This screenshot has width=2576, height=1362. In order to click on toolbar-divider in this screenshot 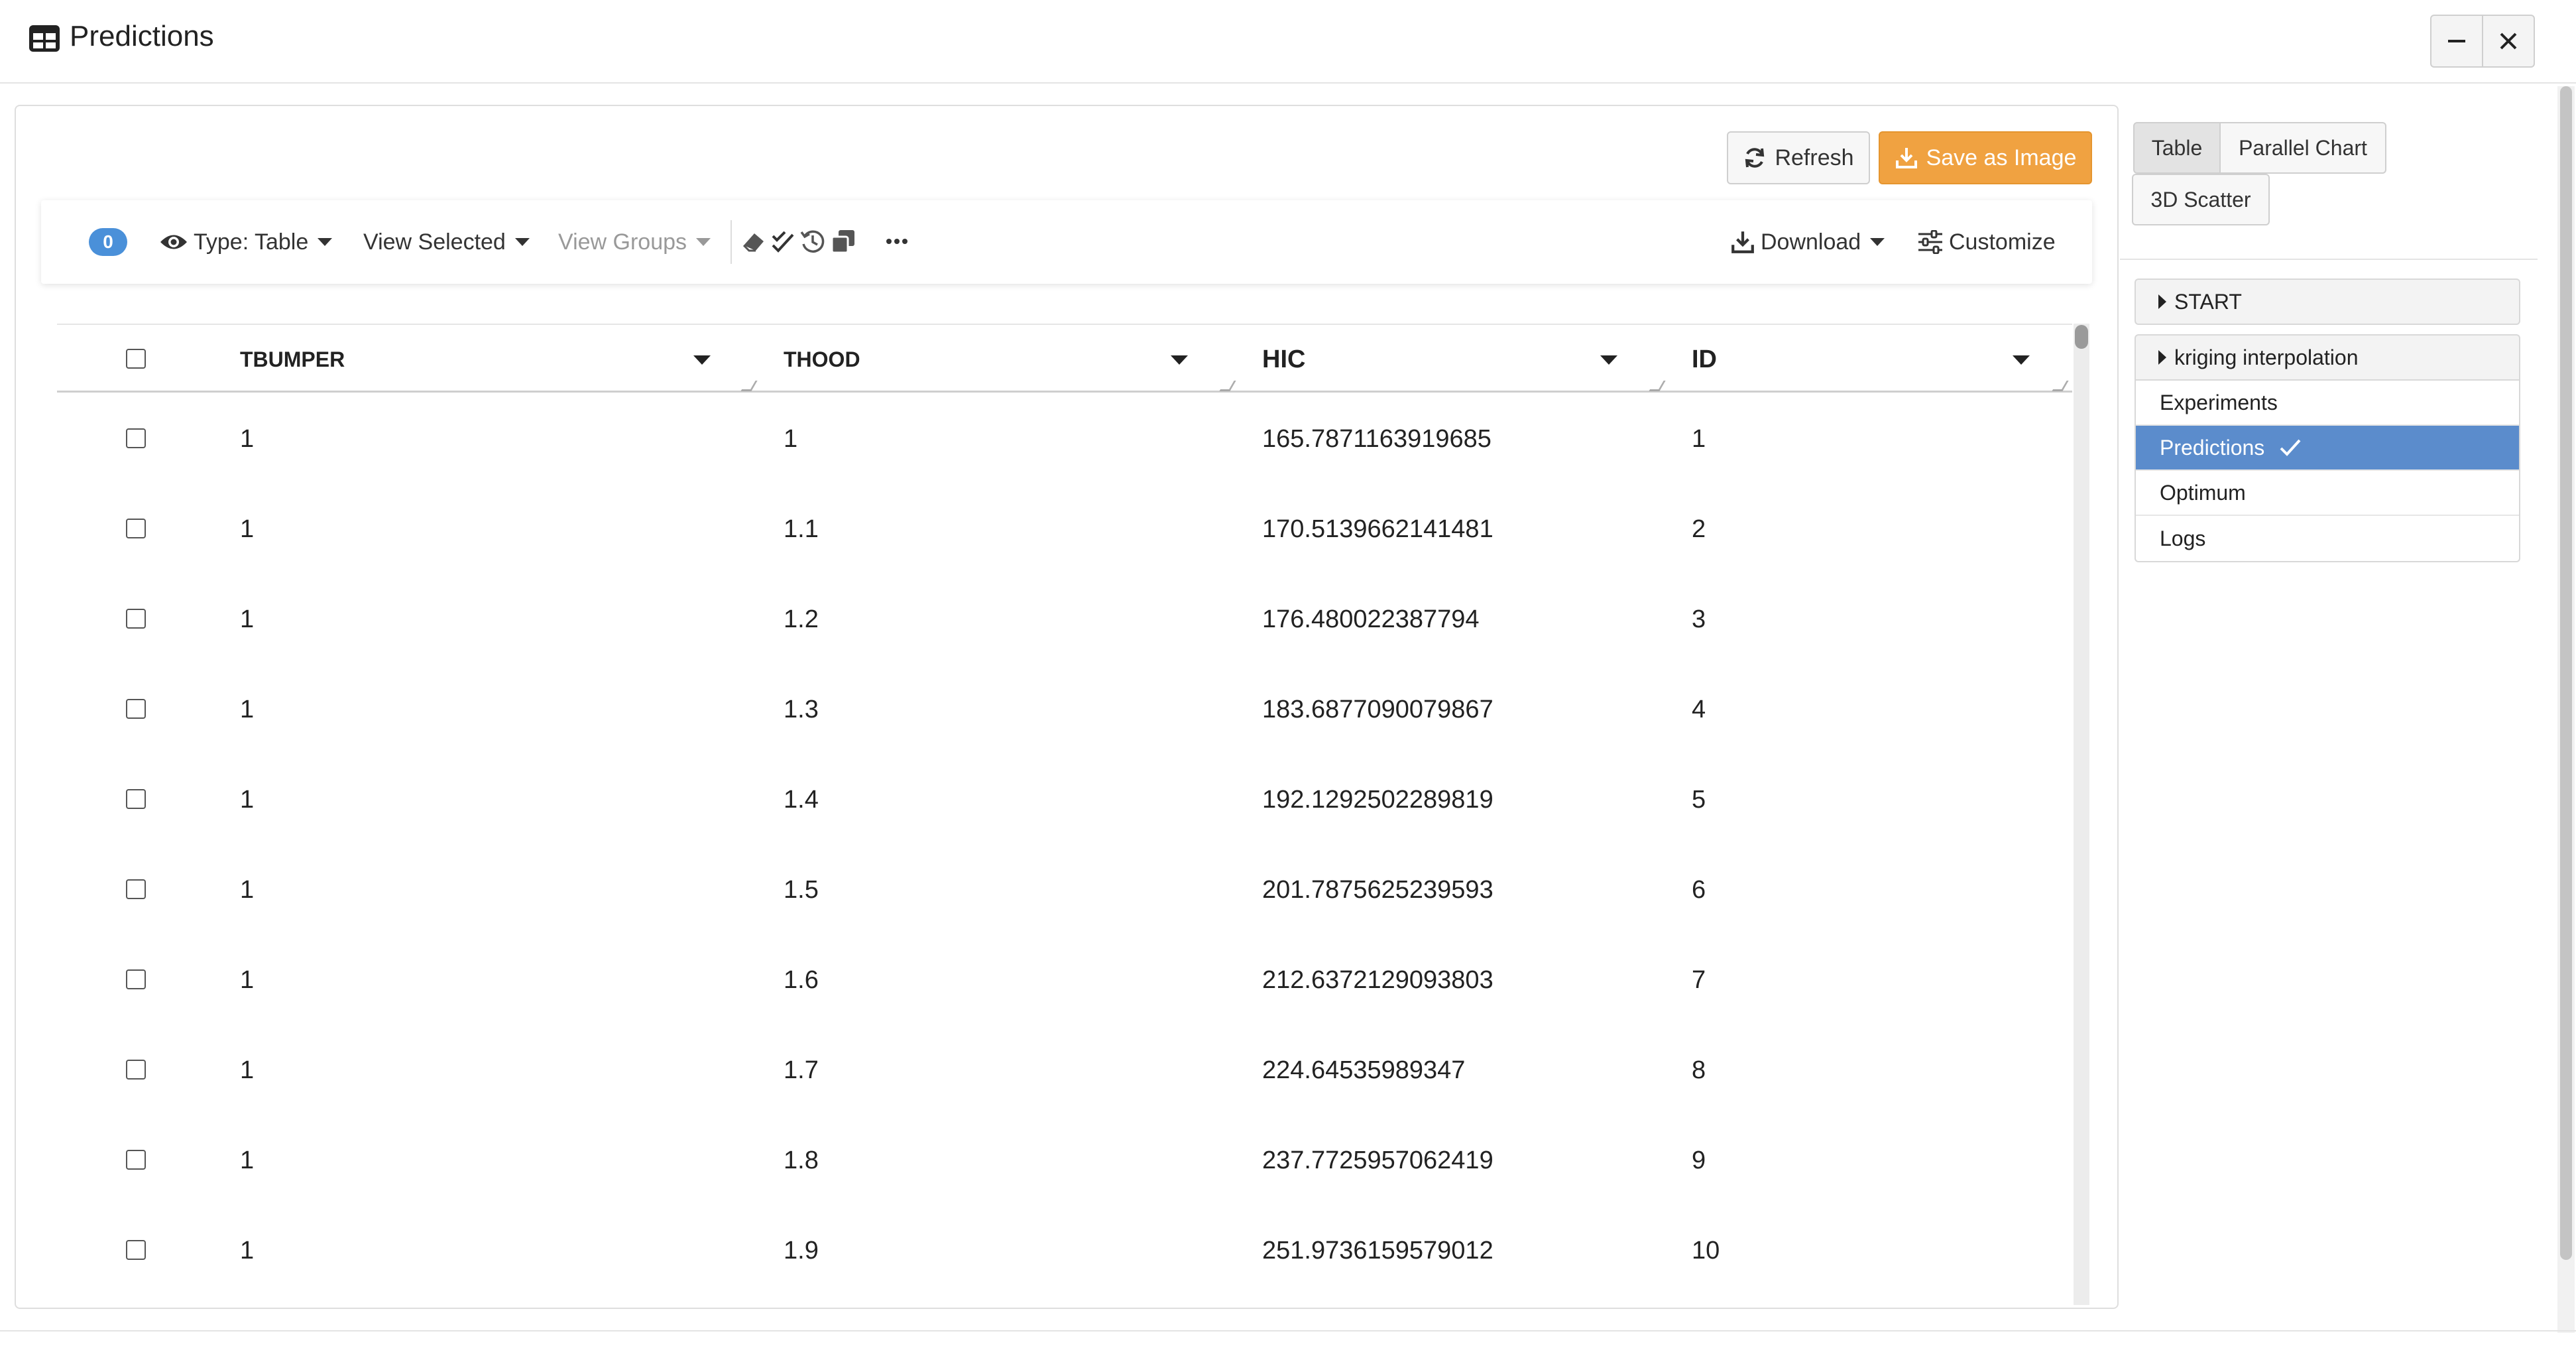, I will do `click(732, 242)`.